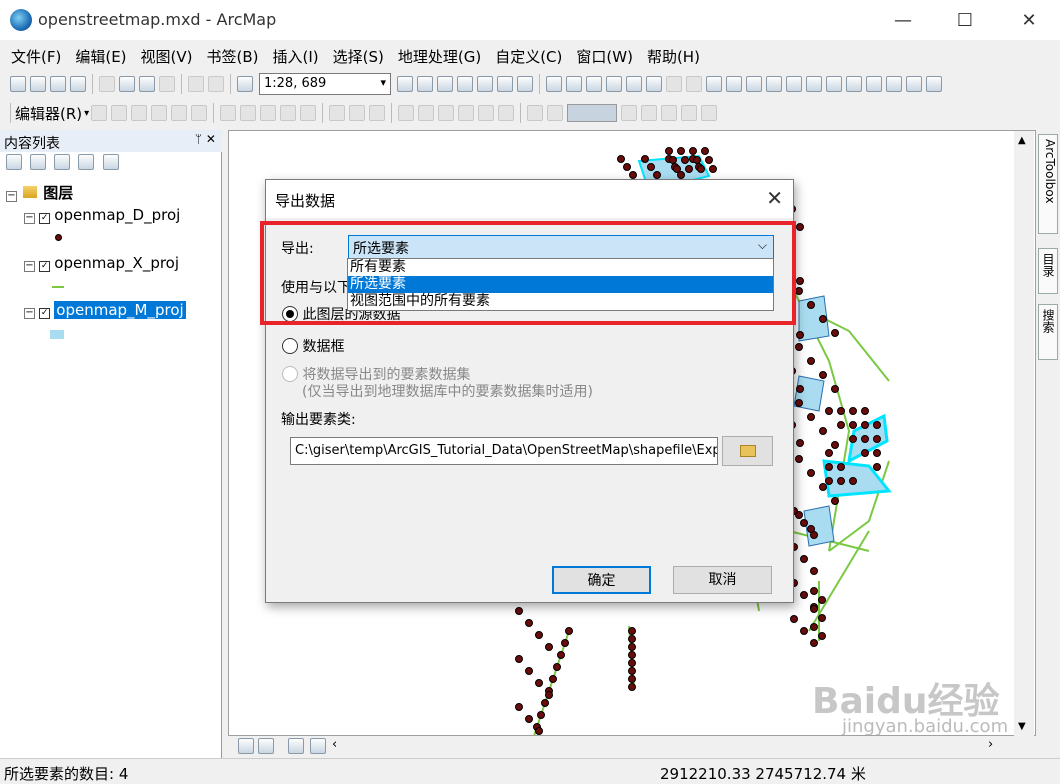 The height and width of the screenshot is (784, 1060). What do you see at coordinates (110, 162) in the screenshot?
I see `options-icon` at bounding box center [110, 162].